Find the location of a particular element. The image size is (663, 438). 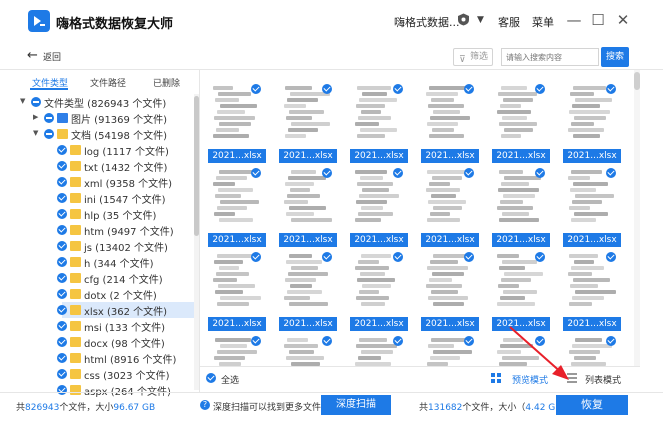

tree-item: msi (133 个文件) is located at coordinates (97, 326).